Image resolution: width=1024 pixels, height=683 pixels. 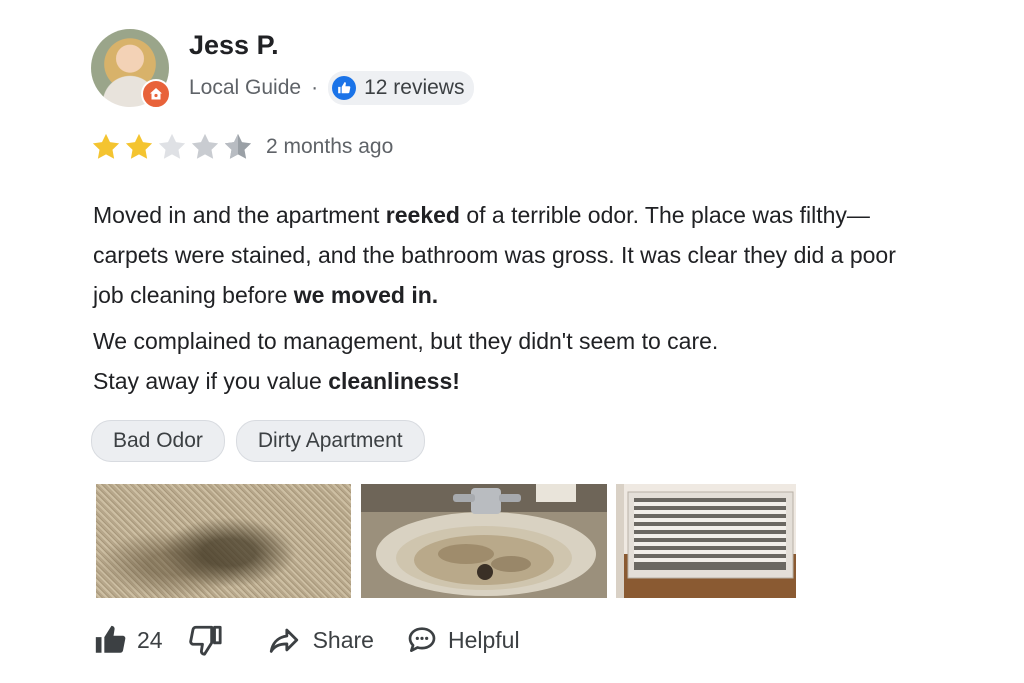 What do you see at coordinates (110, 639) in the screenshot?
I see `thumbs-up-icon` at bounding box center [110, 639].